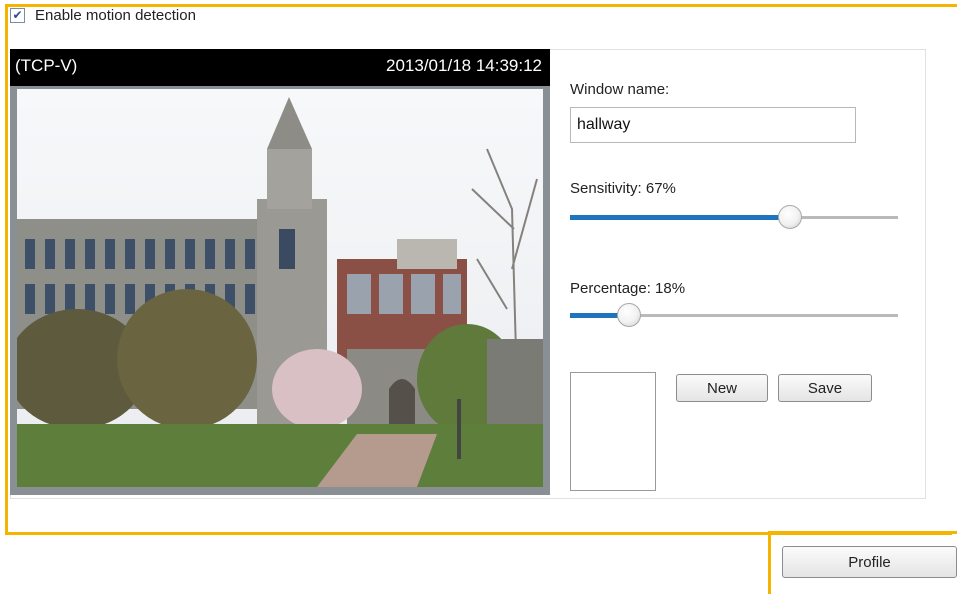  What do you see at coordinates (825, 388) in the screenshot?
I see `save-button: Save` at bounding box center [825, 388].